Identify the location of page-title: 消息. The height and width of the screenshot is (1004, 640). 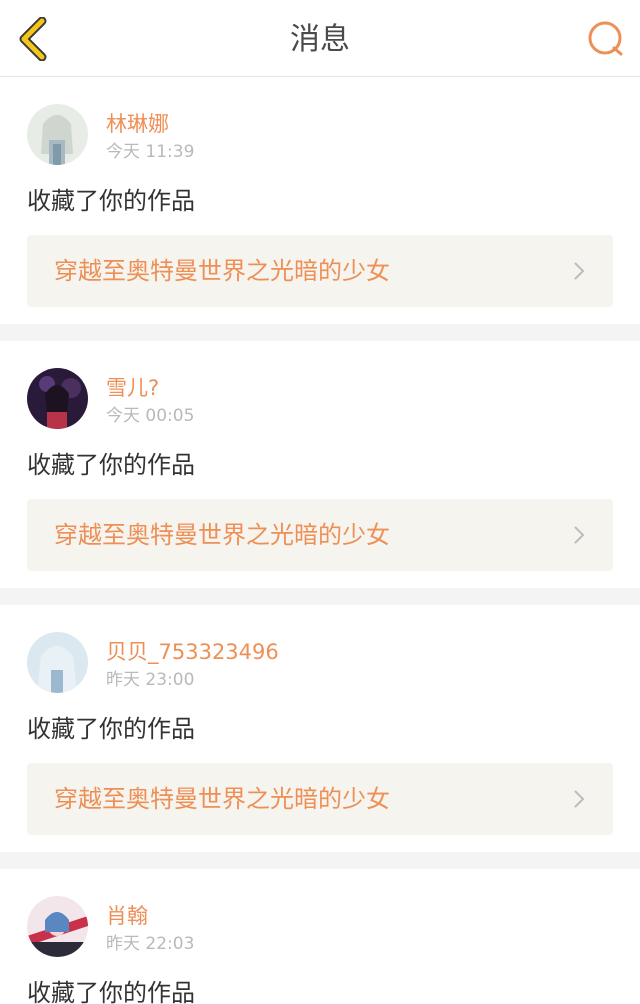
(320, 39).